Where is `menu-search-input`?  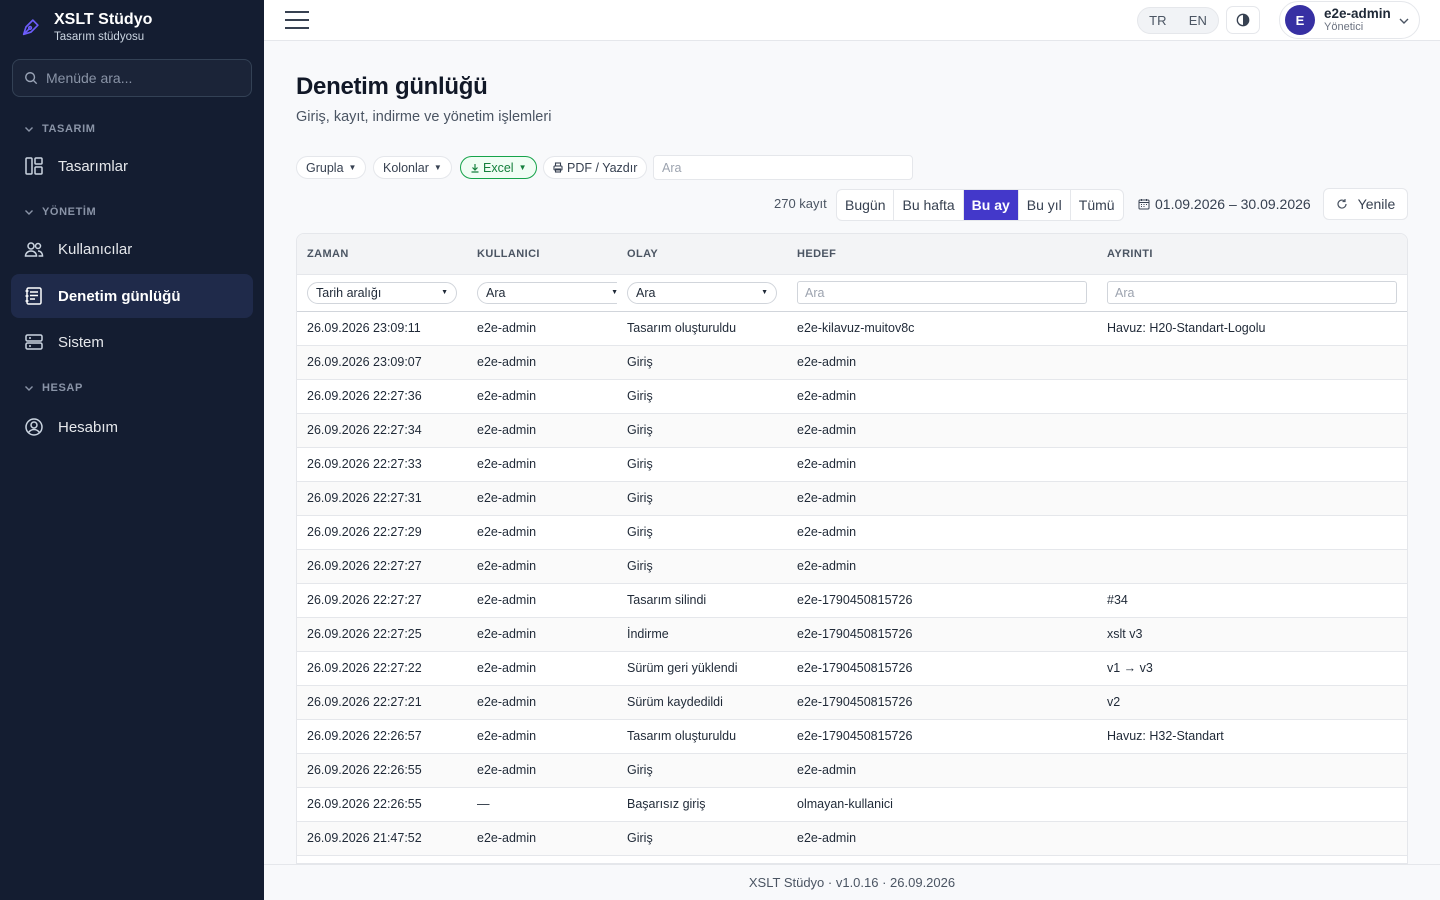 menu-search-input is located at coordinates (141, 78).